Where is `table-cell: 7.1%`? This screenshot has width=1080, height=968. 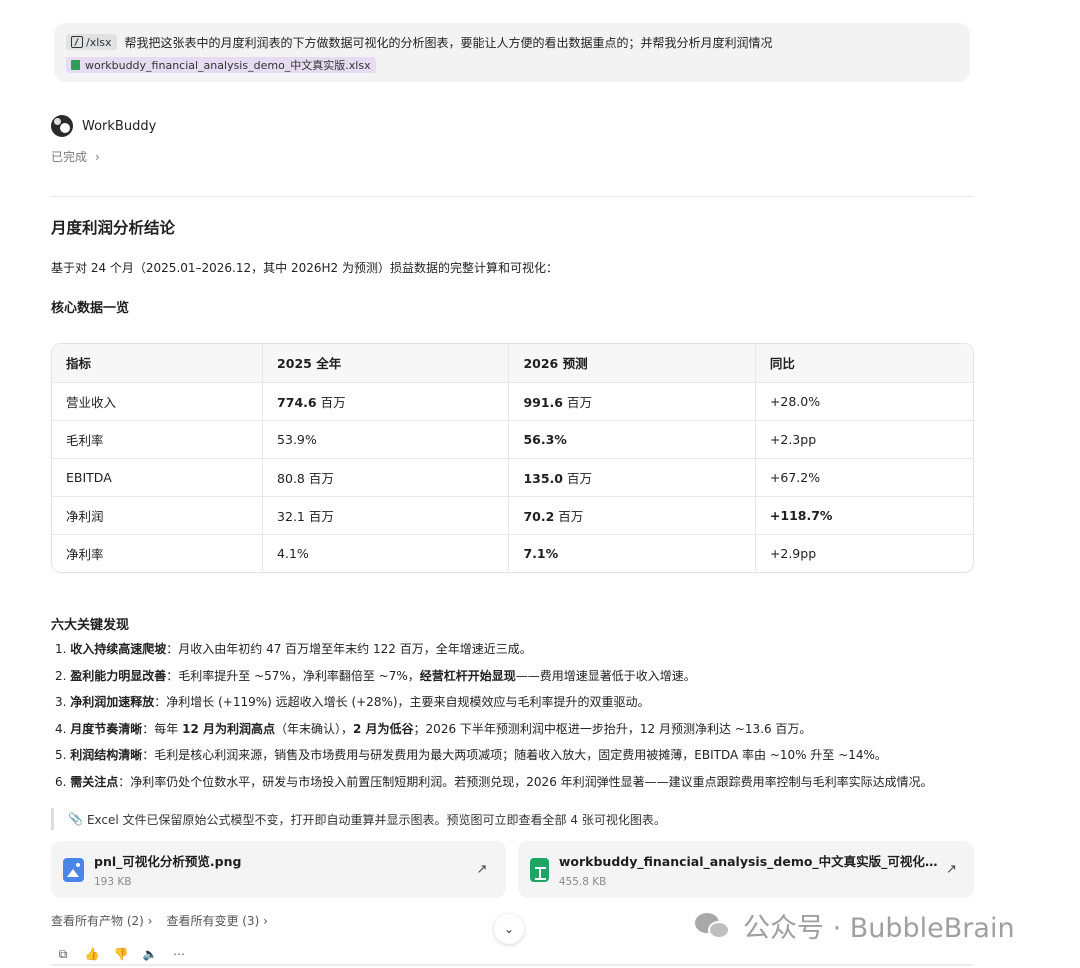 table-cell: 7.1% is located at coordinates (632, 553).